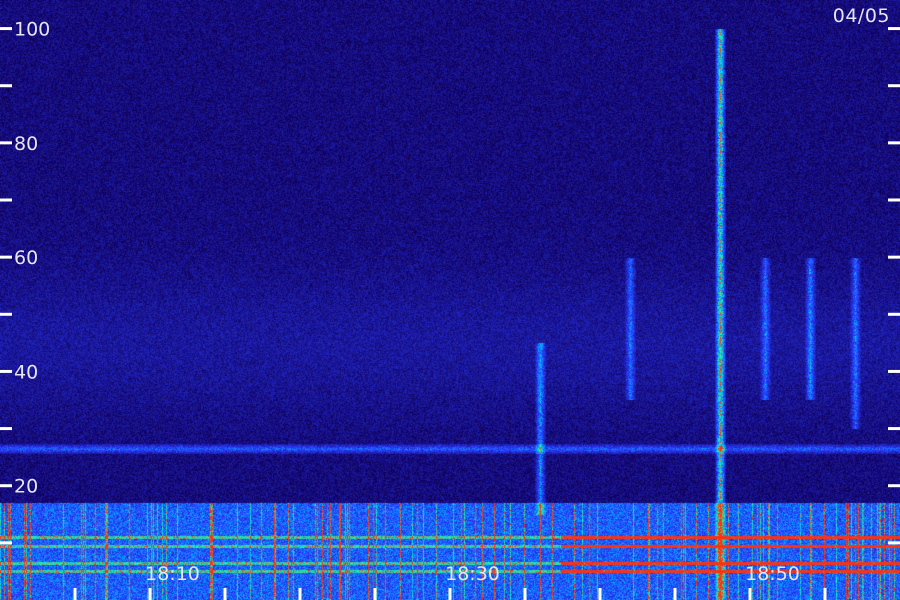 Image resolution: width=900 pixels, height=600 pixels. I want to click on y-tick-label: 100, so click(32, 30).